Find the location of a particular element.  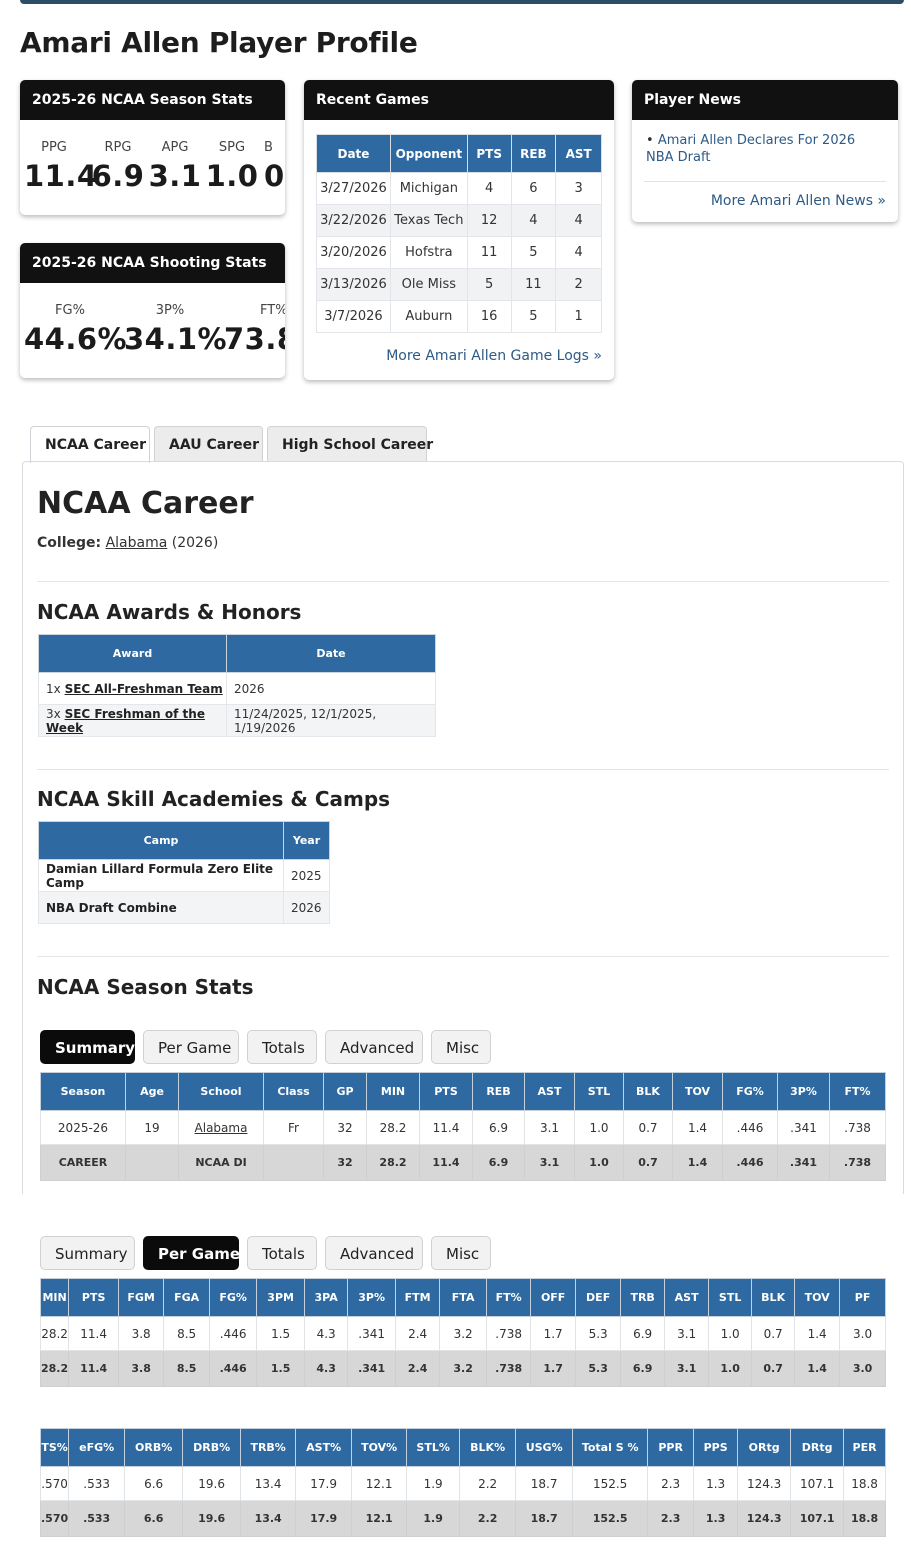

ast-cell: 4 is located at coordinates (578, 220).